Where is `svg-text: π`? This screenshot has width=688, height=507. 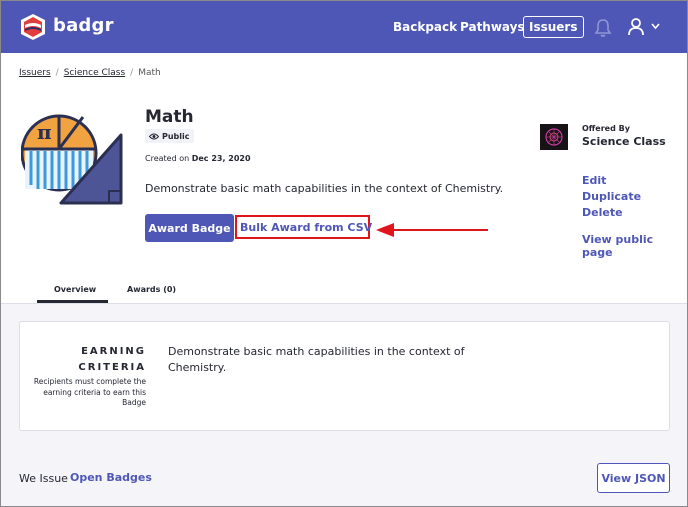 svg-text: π is located at coordinates (44, 132).